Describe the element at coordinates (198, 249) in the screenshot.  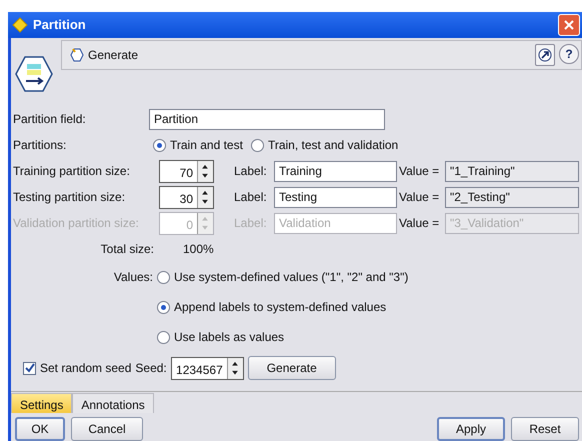
I see `total-value: 100%` at that location.